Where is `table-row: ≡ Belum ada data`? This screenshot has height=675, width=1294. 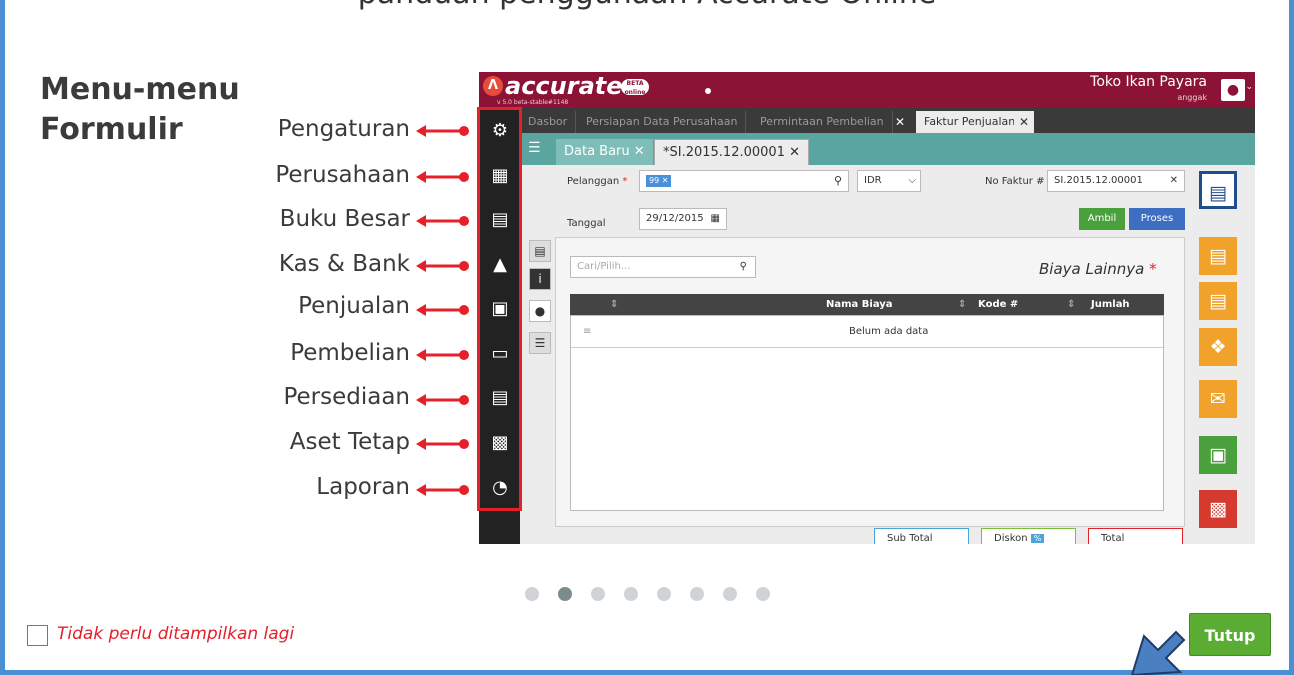 table-row: ≡ Belum ada data is located at coordinates (867, 332).